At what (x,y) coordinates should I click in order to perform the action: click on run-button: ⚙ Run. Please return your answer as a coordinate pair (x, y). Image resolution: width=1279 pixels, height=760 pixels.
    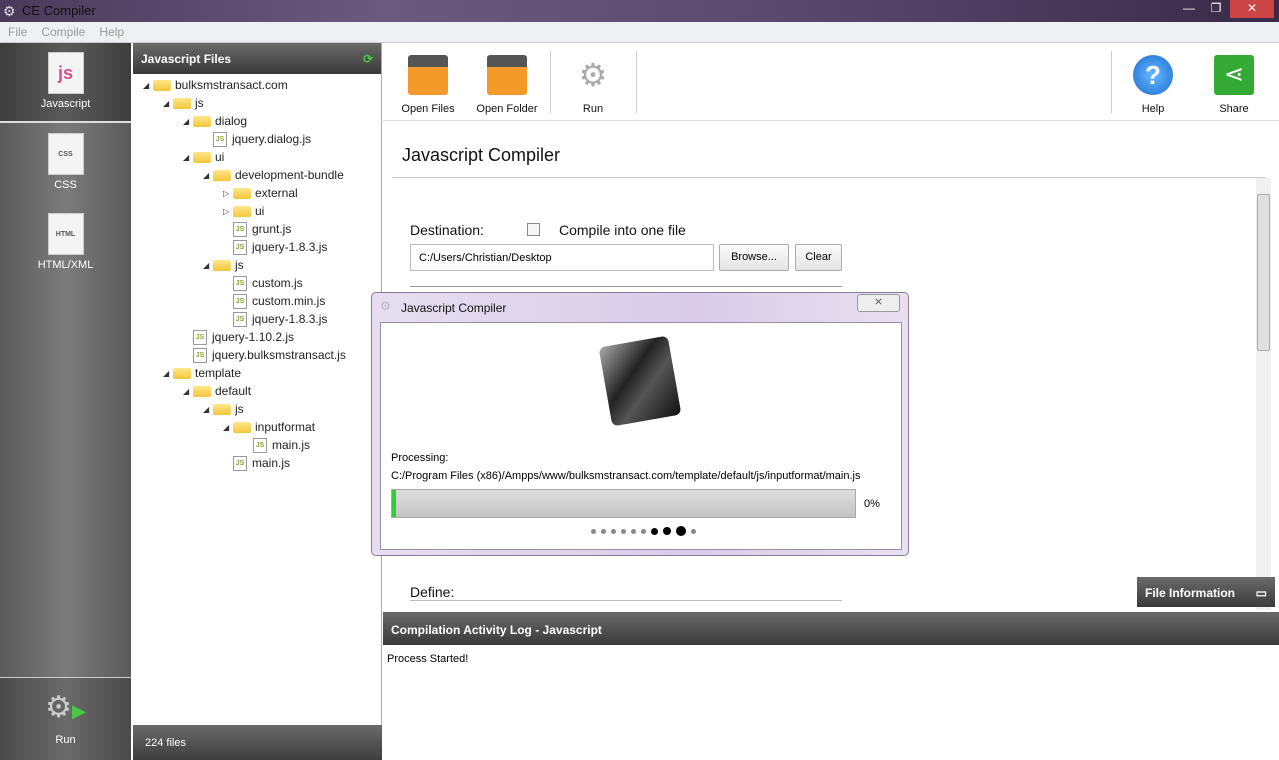
    Looking at the image, I should click on (593, 81).